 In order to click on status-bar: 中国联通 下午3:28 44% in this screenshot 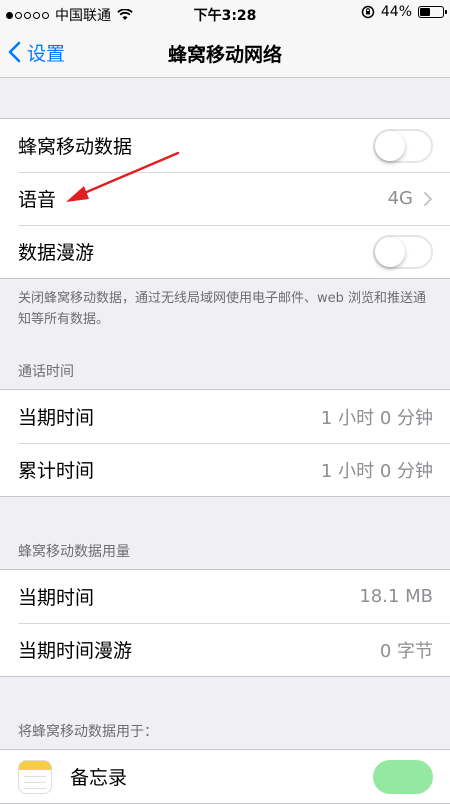, I will do `click(225, 14)`.